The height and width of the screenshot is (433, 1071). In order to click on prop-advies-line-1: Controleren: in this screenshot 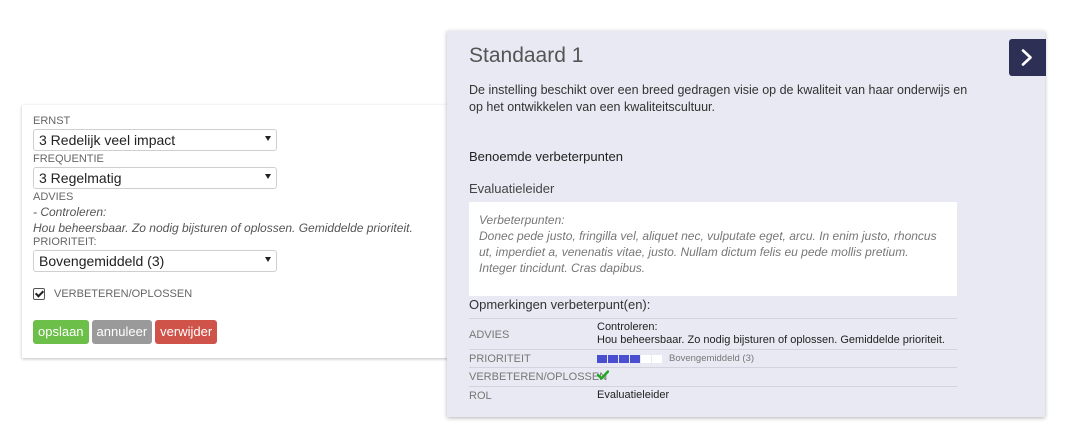, I will do `click(627, 327)`.